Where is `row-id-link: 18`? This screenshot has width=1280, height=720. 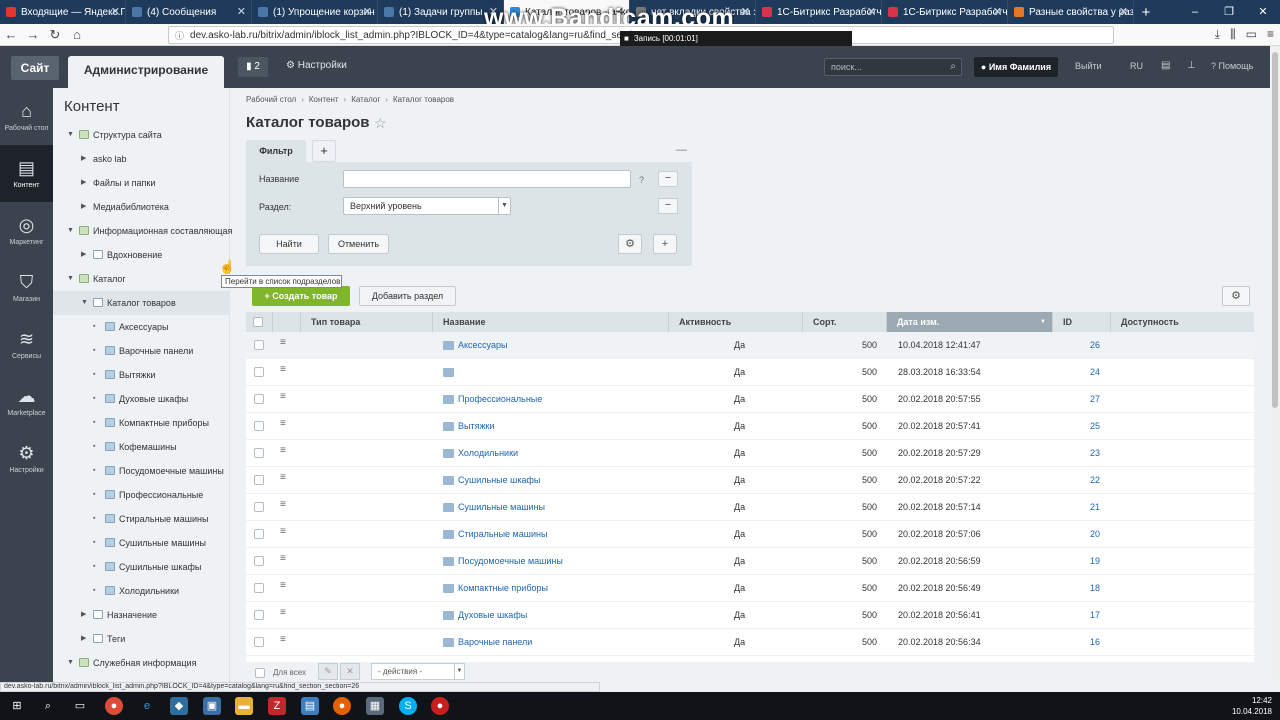 row-id-link: 18 is located at coordinates (1095, 588).